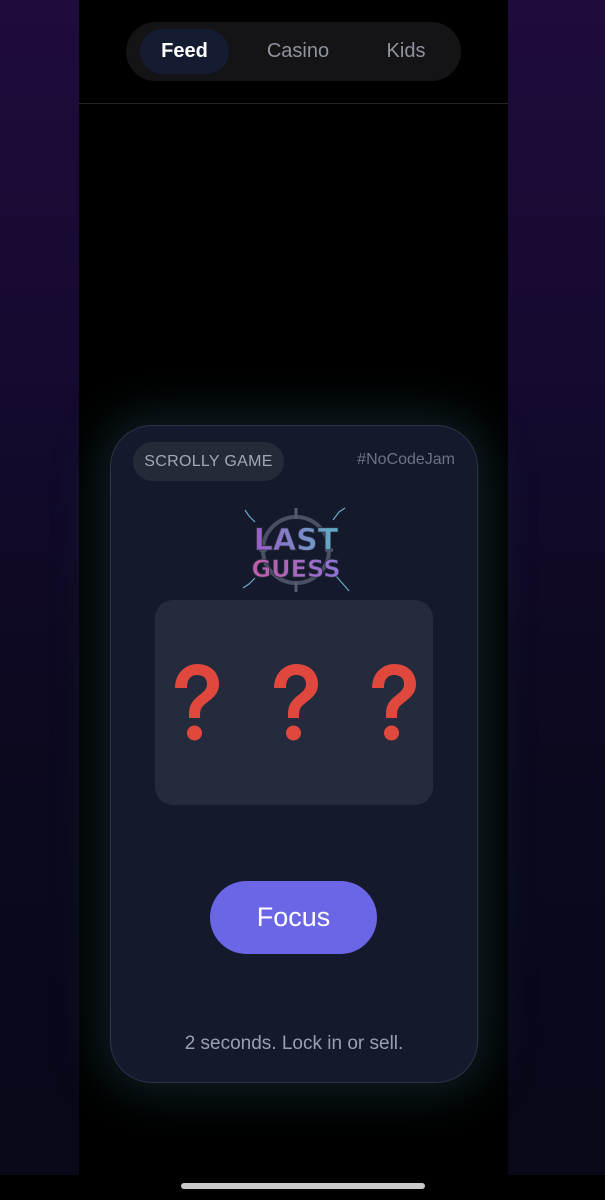 The height and width of the screenshot is (1200, 605). I want to click on left-backdrop, so click(39, 587).